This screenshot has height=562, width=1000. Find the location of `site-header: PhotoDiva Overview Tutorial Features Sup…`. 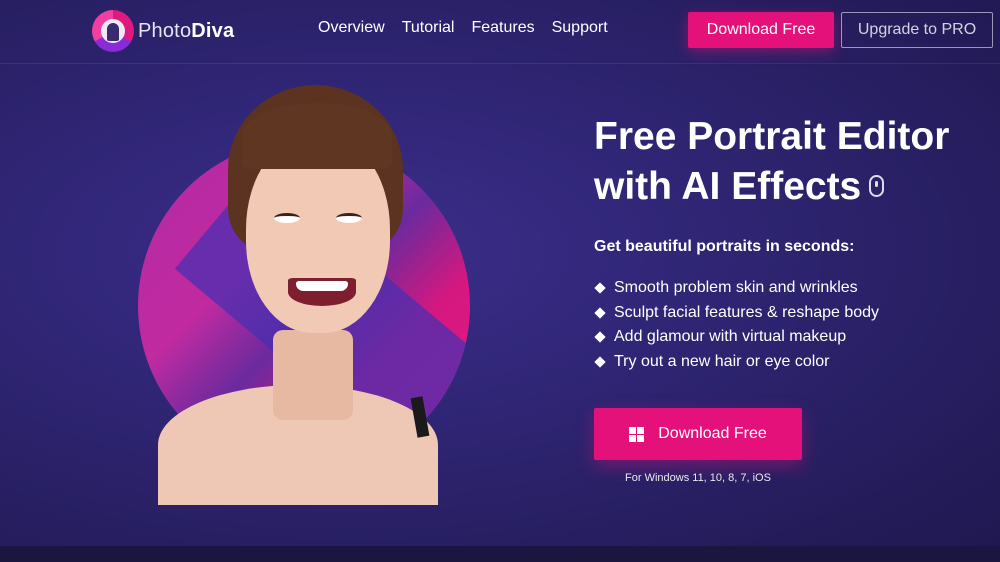

site-header: PhotoDiva Overview Tutorial Features Sup… is located at coordinates (500, 32).